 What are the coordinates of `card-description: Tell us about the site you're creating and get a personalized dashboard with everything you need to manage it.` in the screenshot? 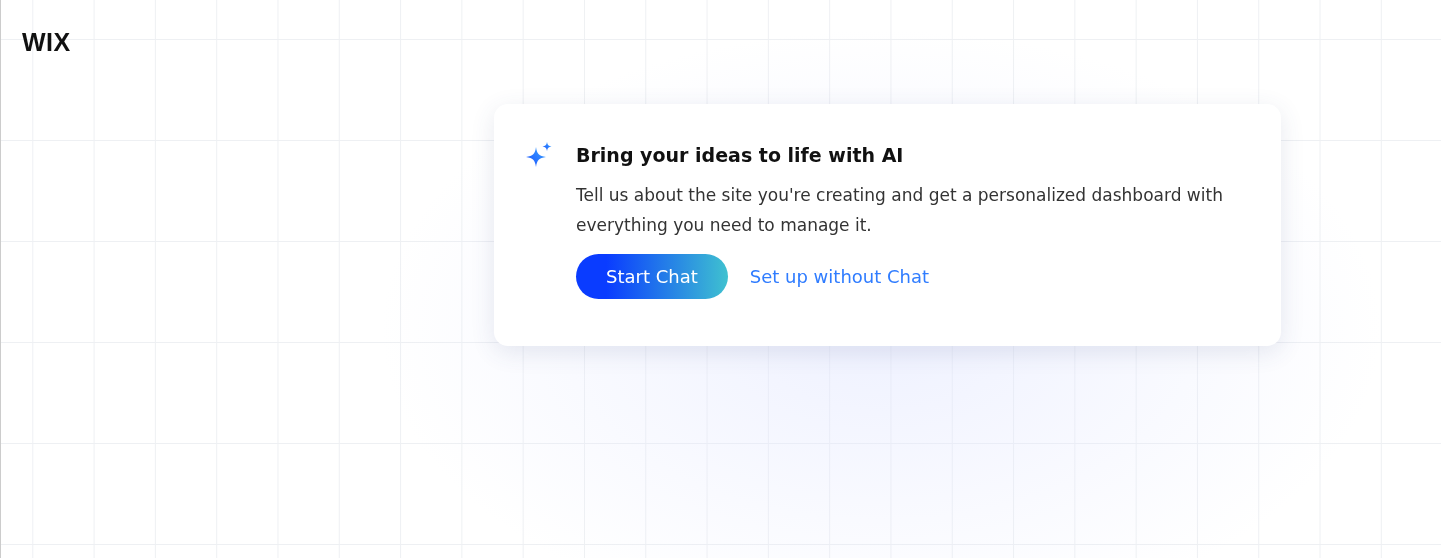 It's located at (900, 210).